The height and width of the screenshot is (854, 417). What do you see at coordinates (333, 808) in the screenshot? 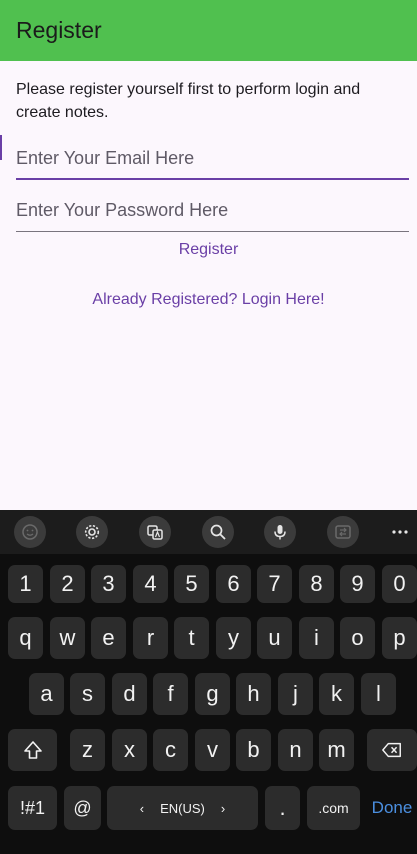
I see `dotcom-key: .com` at bounding box center [333, 808].